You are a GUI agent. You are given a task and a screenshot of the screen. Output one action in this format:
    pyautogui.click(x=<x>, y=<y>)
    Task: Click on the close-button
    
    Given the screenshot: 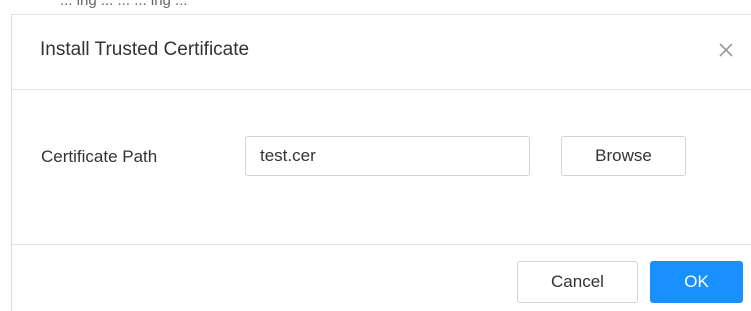 What is the action you would take?
    pyautogui.click(x=726, y=50)
    